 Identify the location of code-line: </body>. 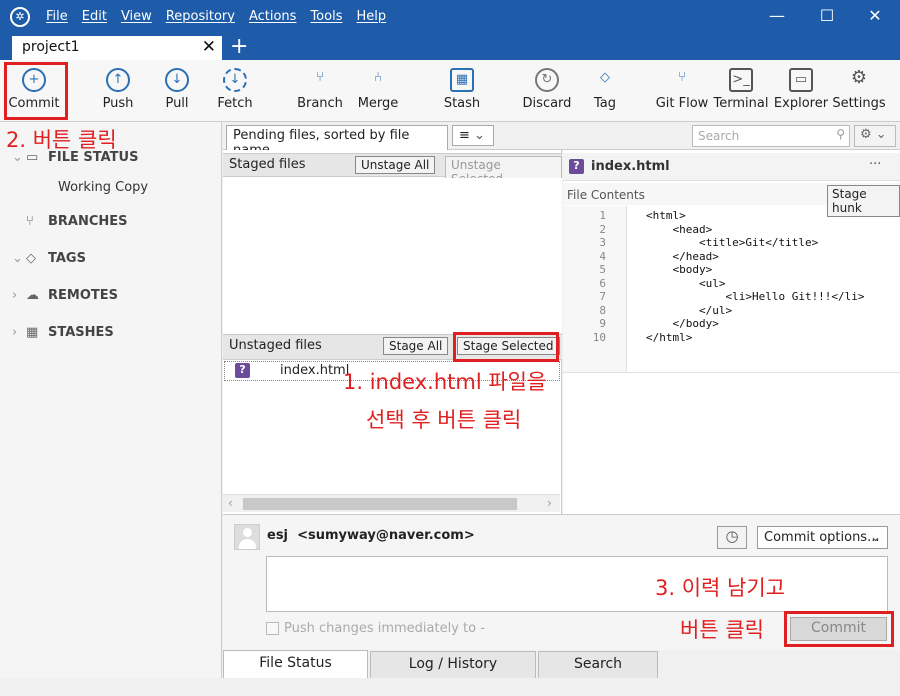
(682, 323).